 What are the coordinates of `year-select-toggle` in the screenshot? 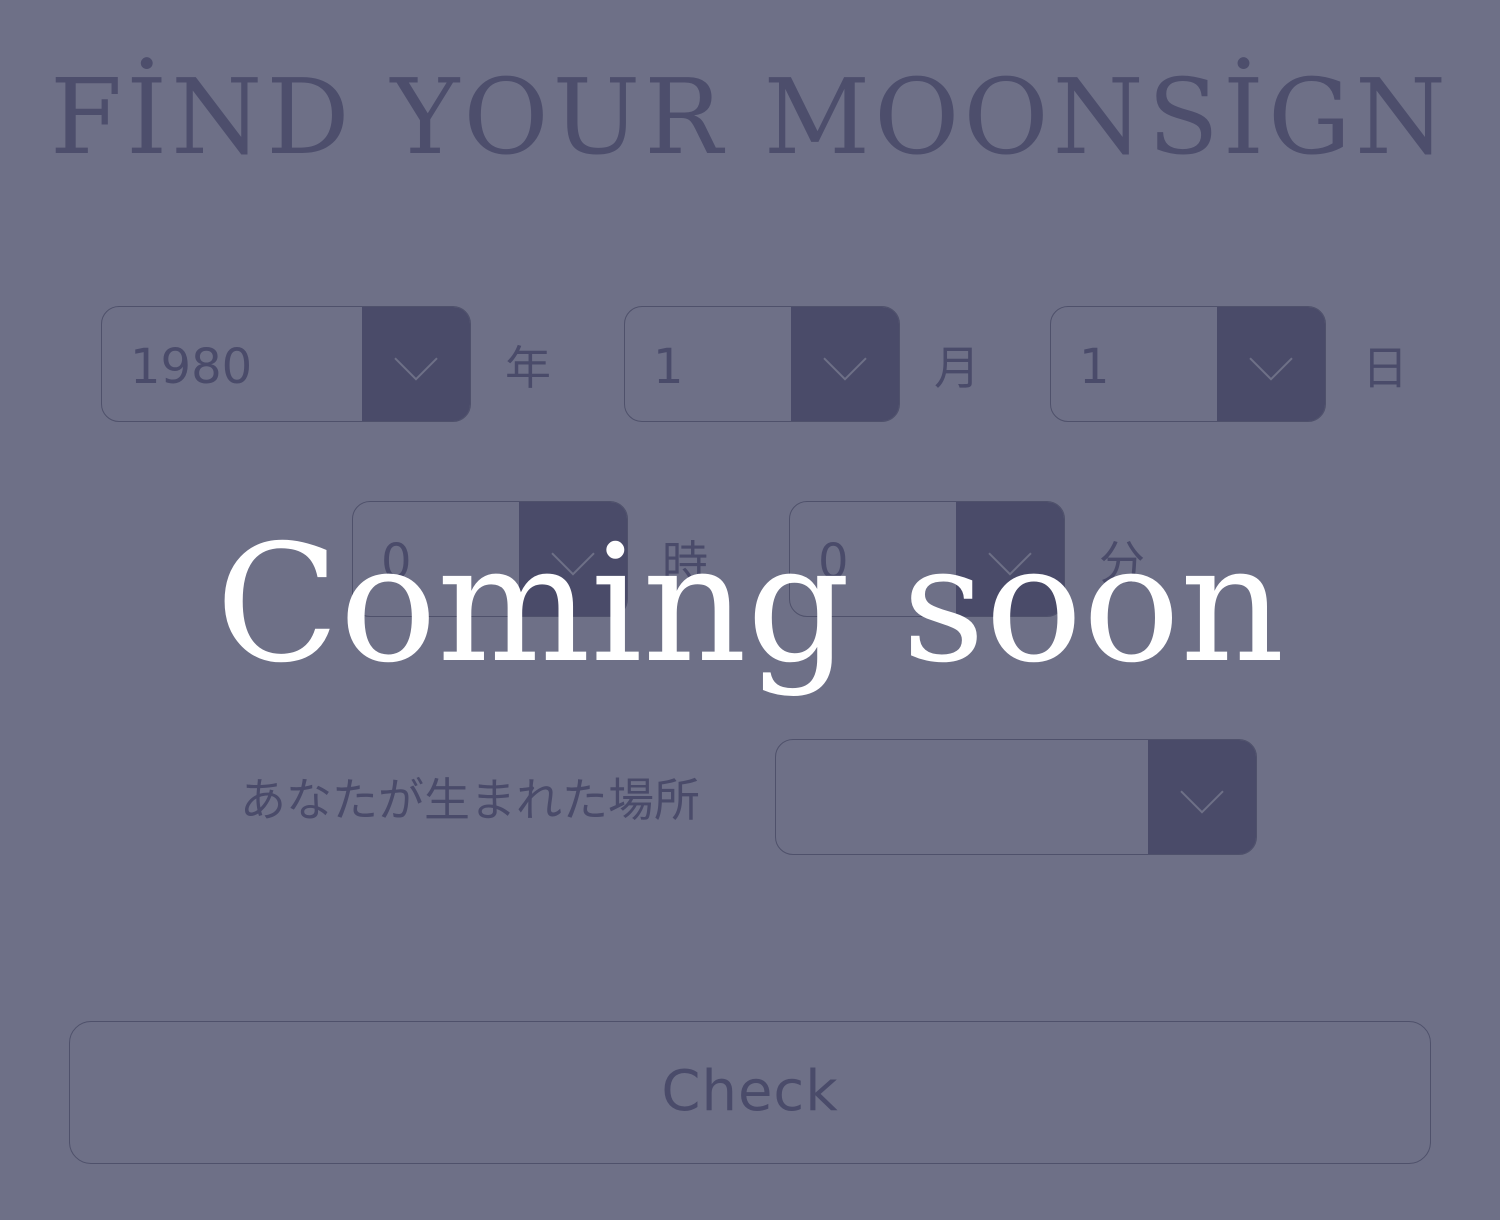 It's located at (416, 364).